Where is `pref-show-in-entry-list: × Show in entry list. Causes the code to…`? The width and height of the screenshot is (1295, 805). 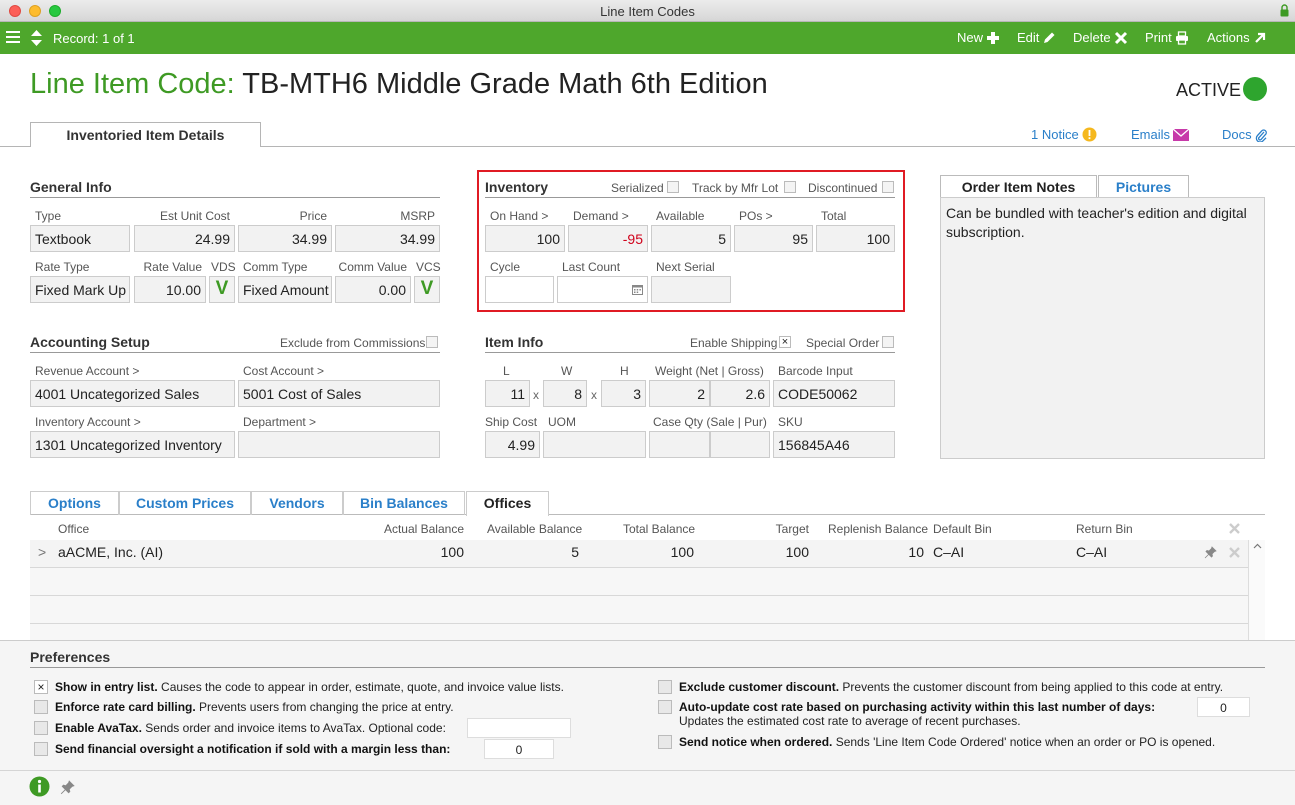
pref-show-in-entry-list: × Show in entry list. Causes the code to… is located at coordinates (299, 687).